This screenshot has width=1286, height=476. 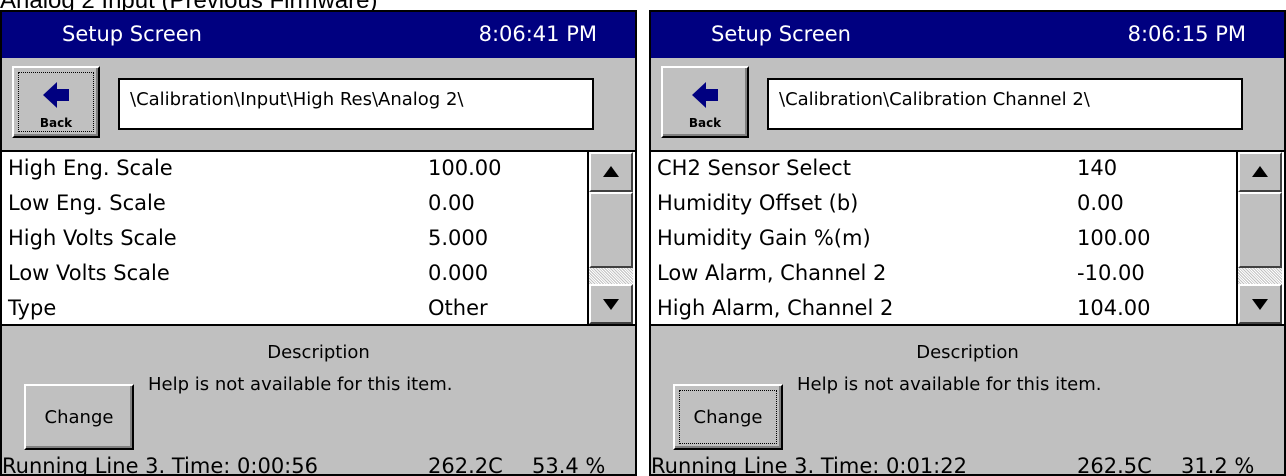 I want to click on status-line: Running Line 3. Time: 0:00:56, so click(x=160, y=465).